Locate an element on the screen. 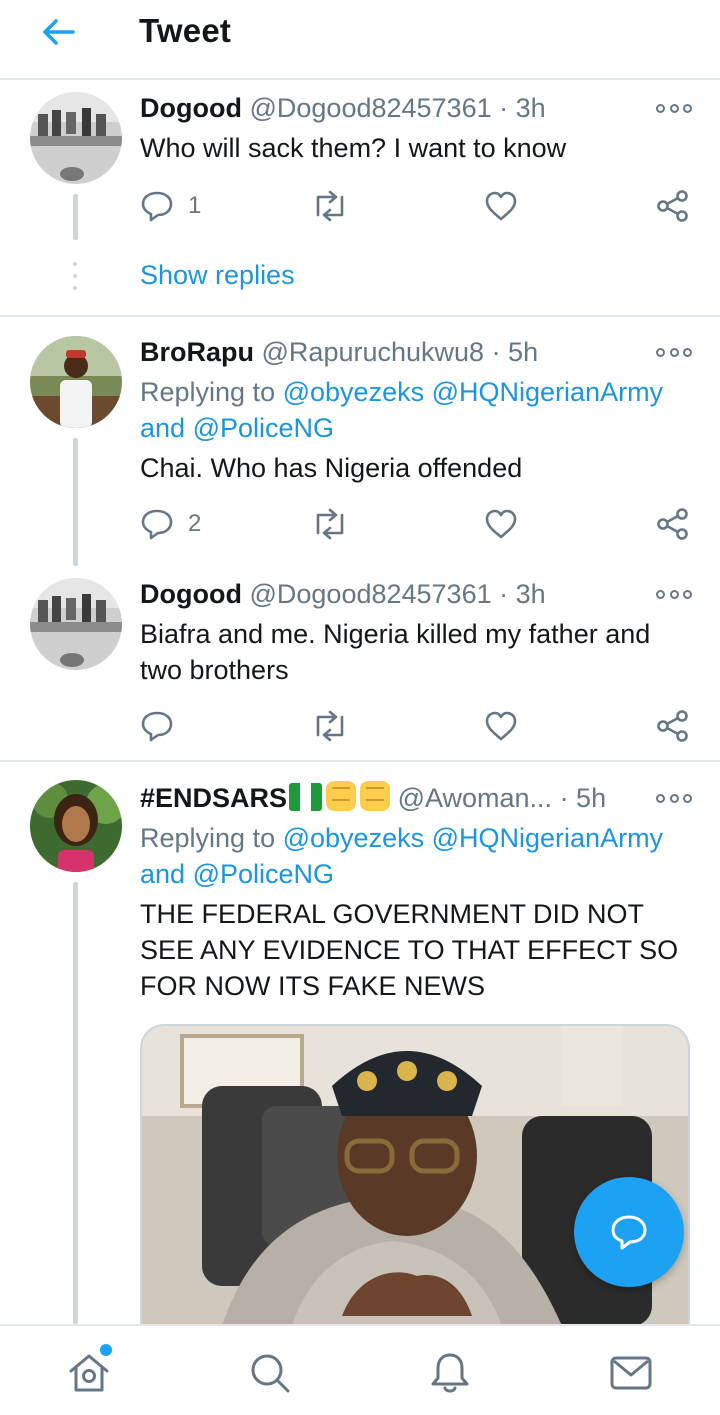  tweet-header: BroRapu @Rapuruchukwu8 · 5h is located at coordinates (395, 352).